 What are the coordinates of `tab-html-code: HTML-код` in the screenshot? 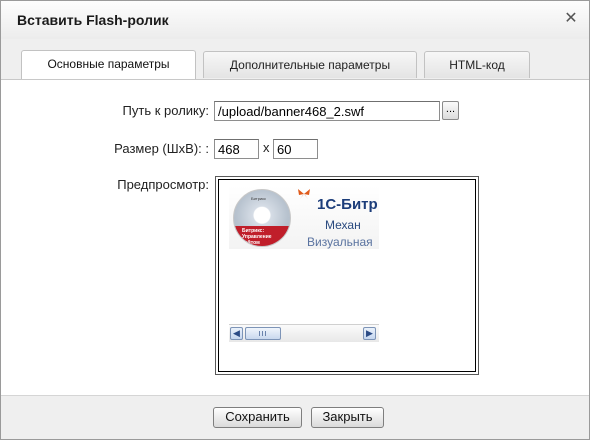 It's located at (477, 64).